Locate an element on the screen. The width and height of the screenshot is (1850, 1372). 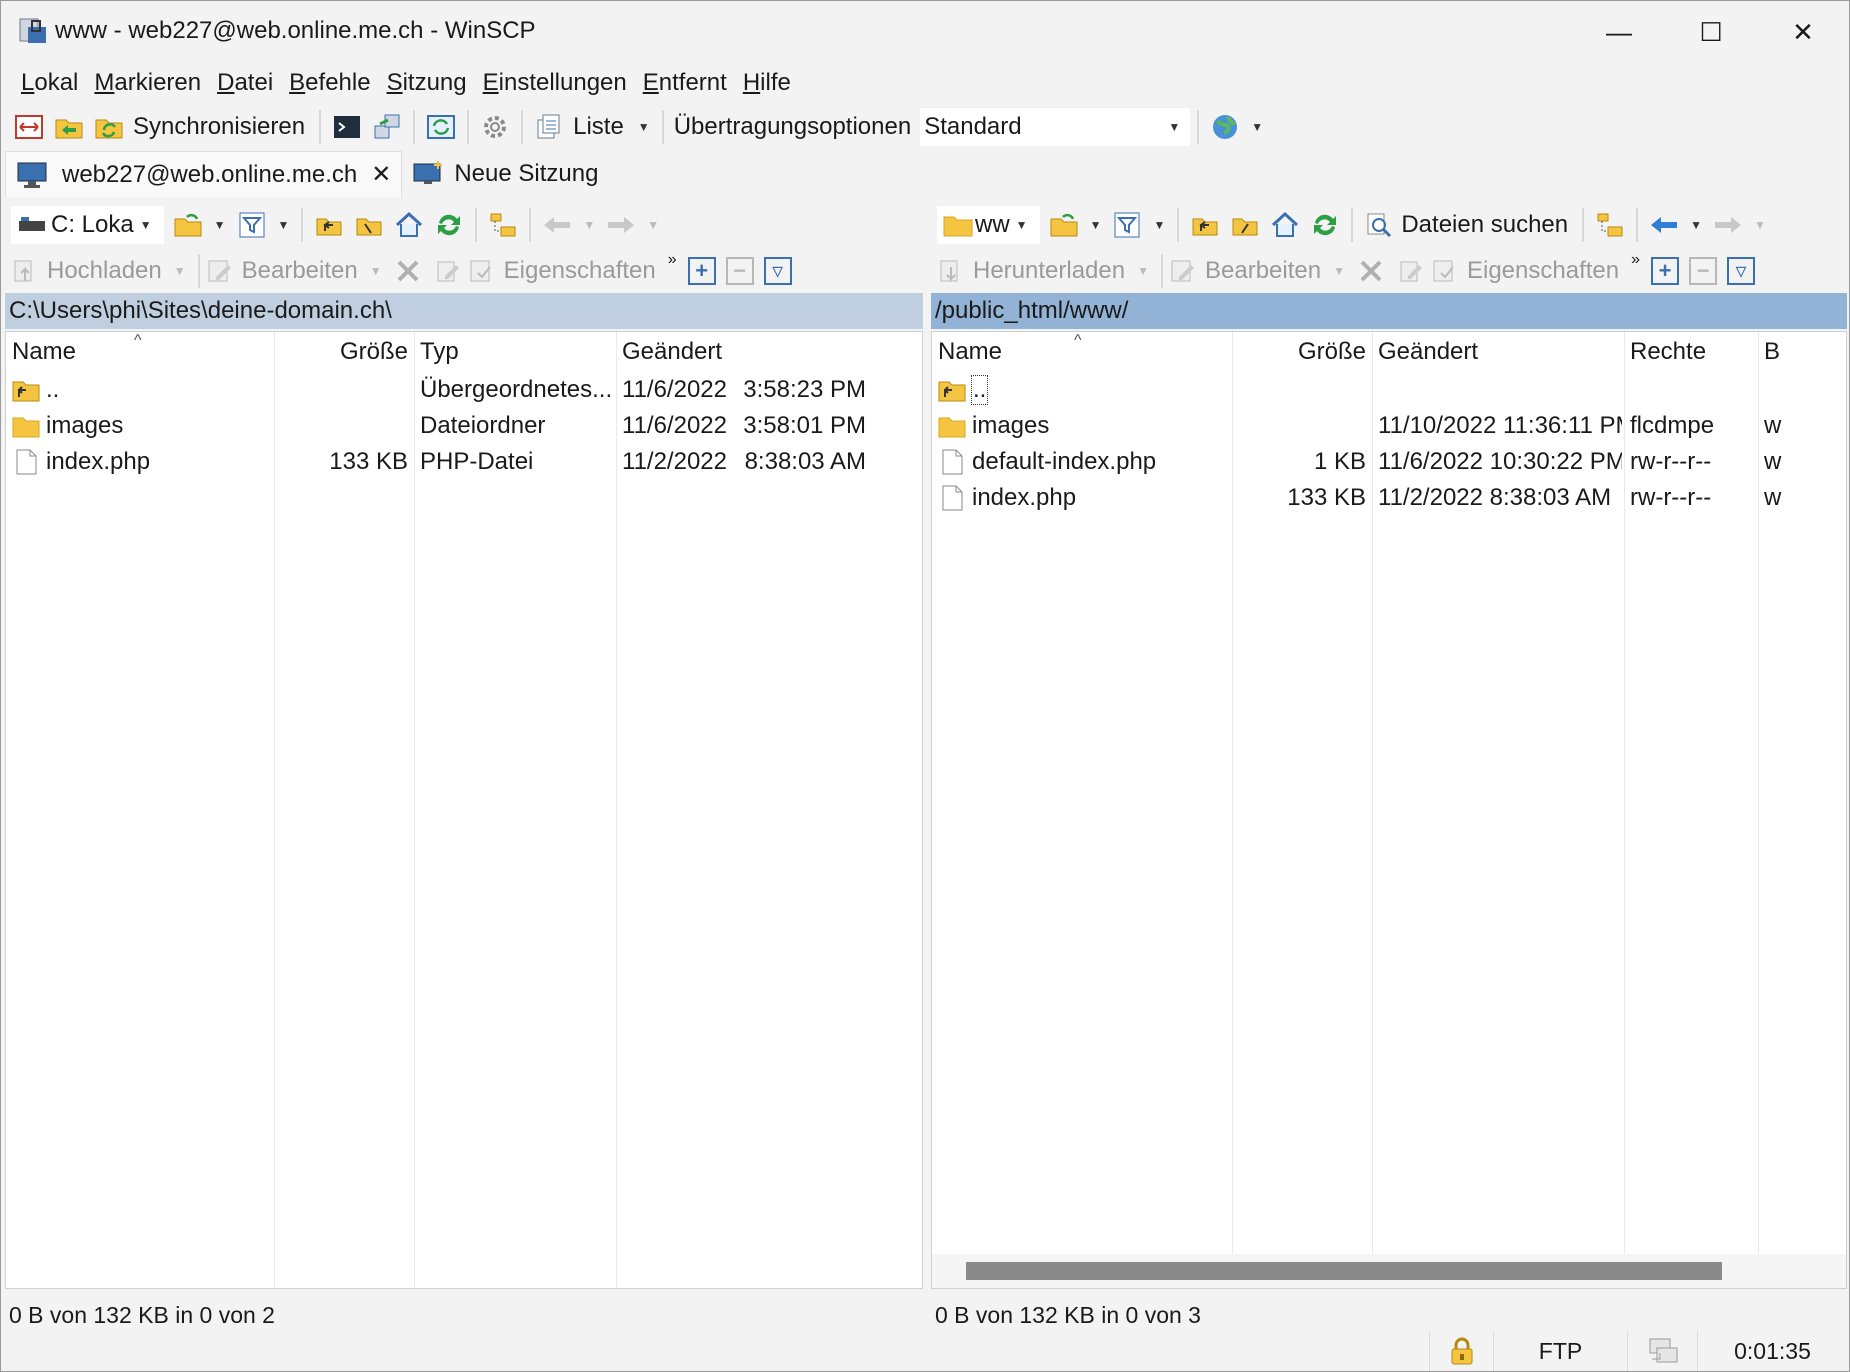
upload-button: Hochladen is located at coordinates (86, 271).